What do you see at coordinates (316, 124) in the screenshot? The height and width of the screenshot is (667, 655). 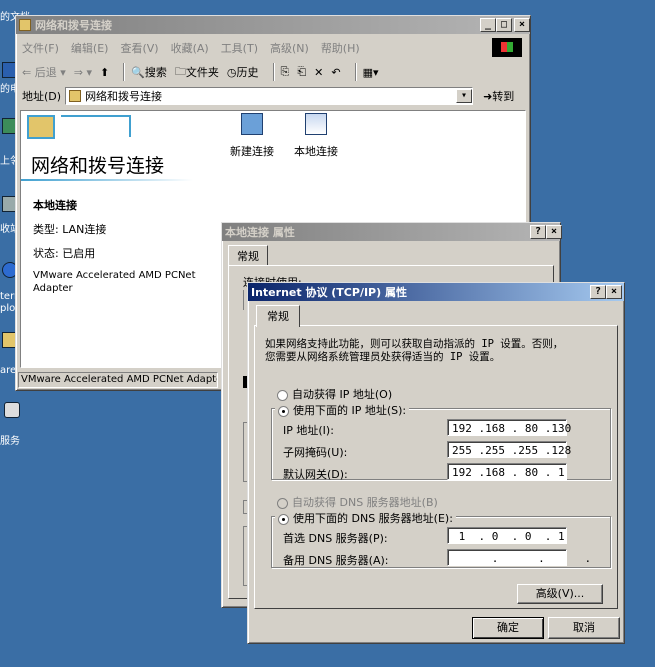 I see `local-connection-icon` at bounding box center [316, 124].